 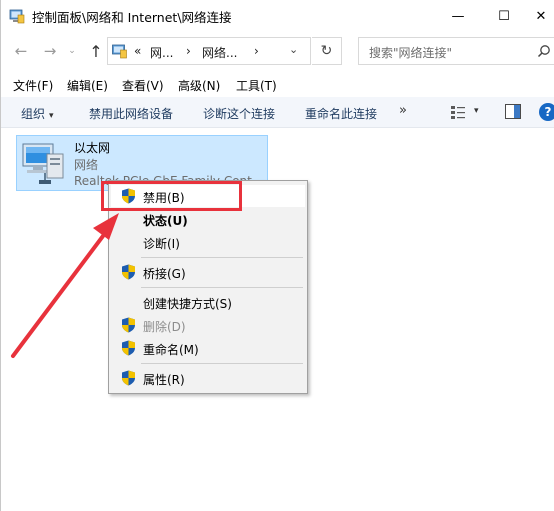 What do you see at coordinates (132, 17) in the screenshot?
I see `window-title: 控制面板\网络和 Internet\网络连接` at bounding box center [132, 17].